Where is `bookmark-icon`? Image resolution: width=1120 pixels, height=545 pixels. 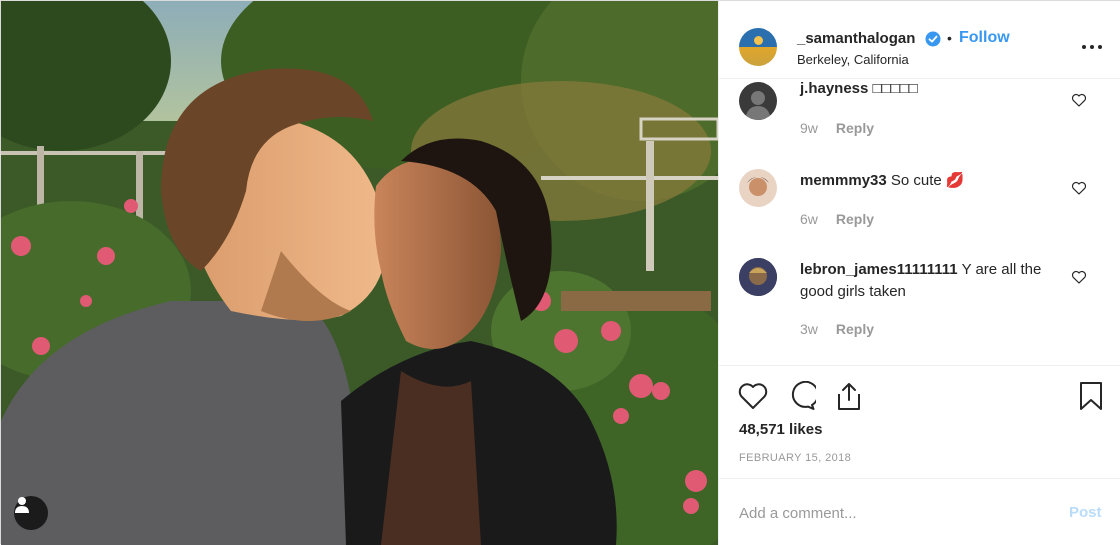 bookmark-icon is located at coordinates (1091, 396).